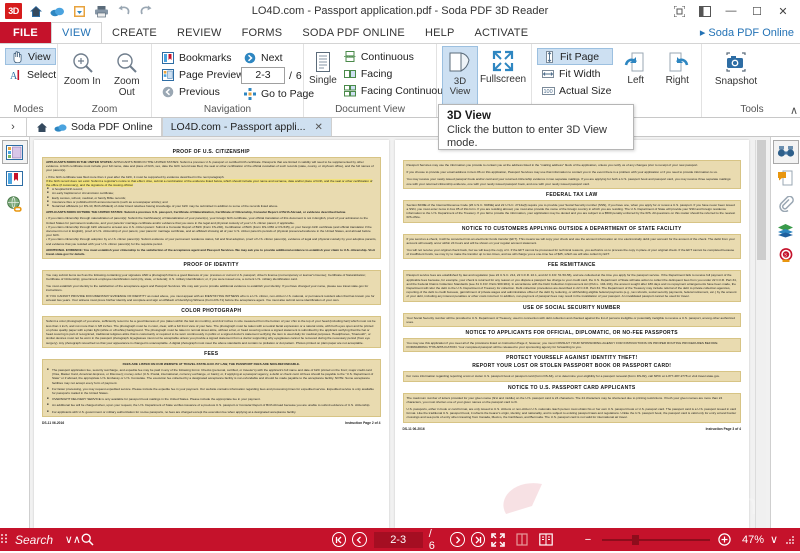  I want to click on 3d-view-button: 3D View, so click(460, 77).